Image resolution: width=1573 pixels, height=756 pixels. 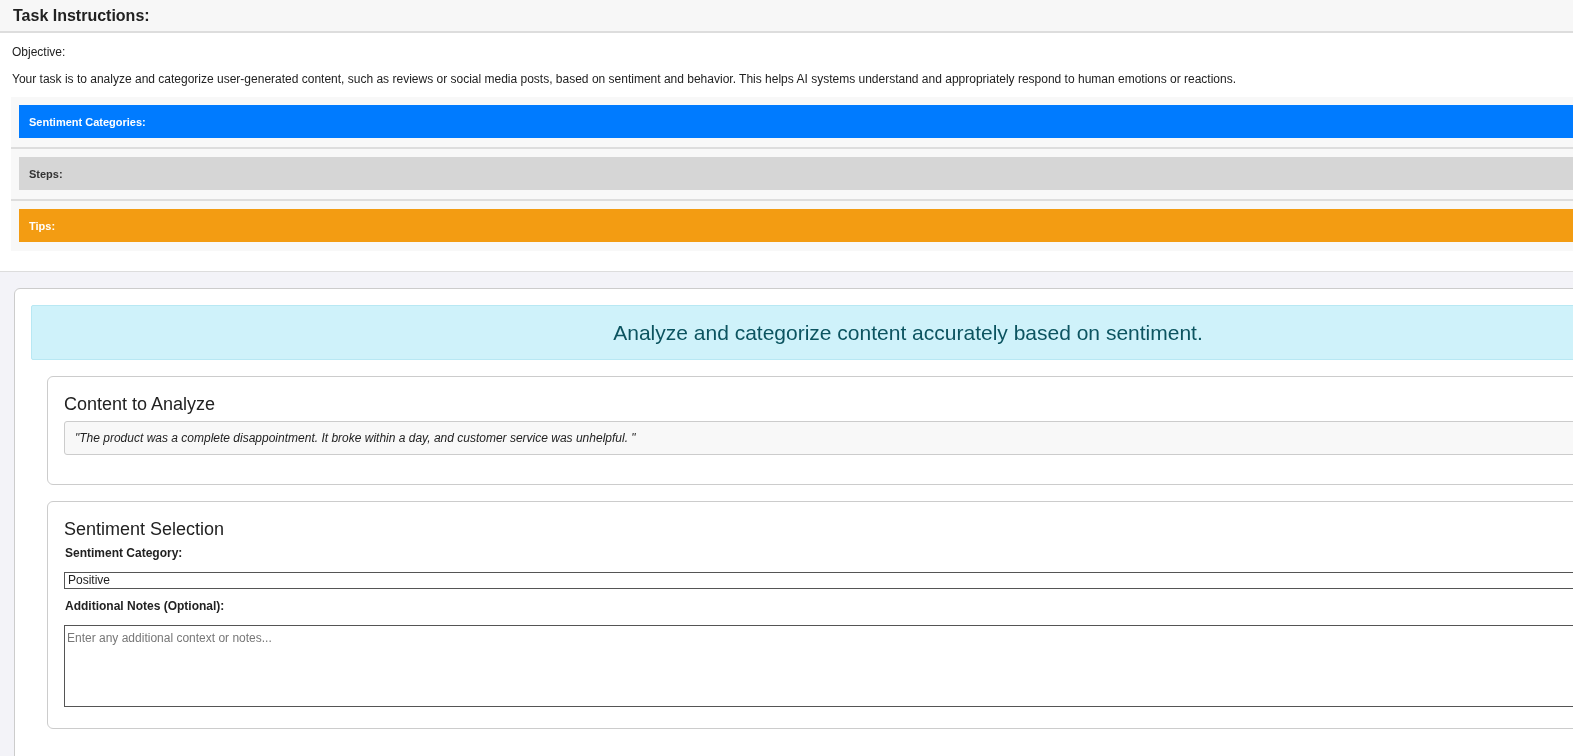 What do you see at coordinates (81, 15) in the screenshot?
I see `header-title: Task Instructions:` at bounding box center [81, 15].